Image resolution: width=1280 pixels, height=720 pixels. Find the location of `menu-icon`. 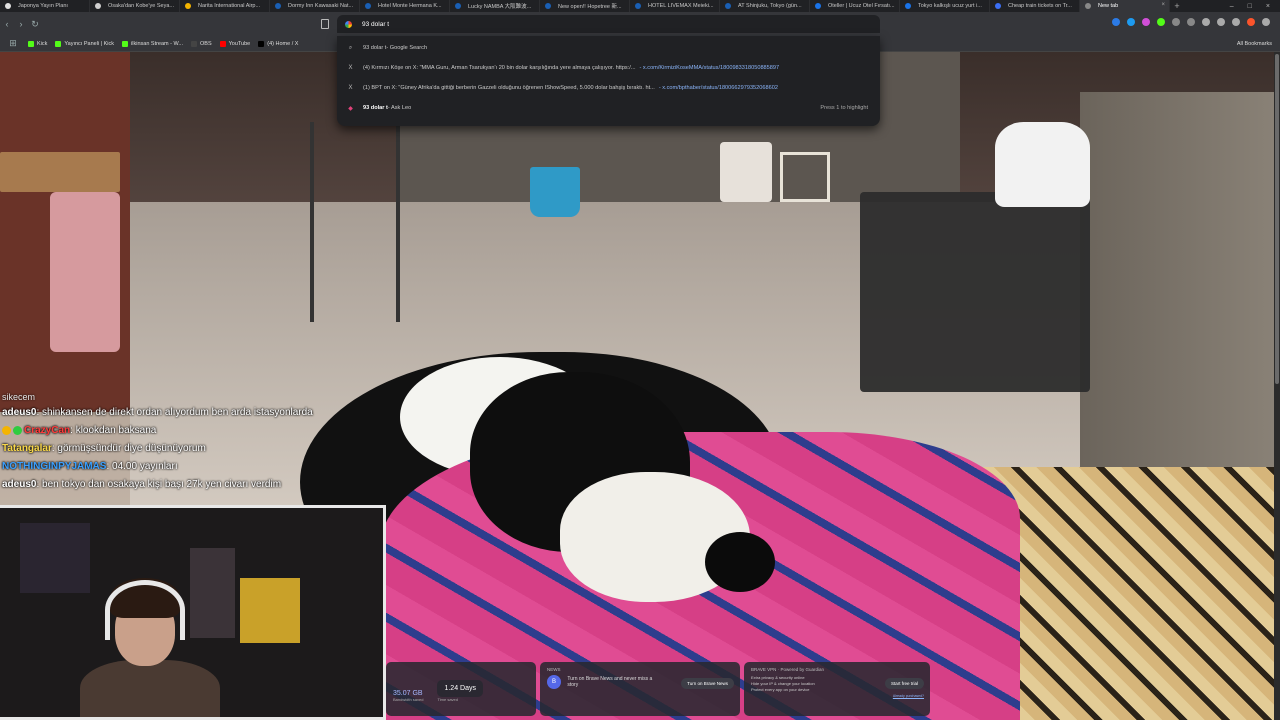

menu-icon is located at coordinates (1266, 22).